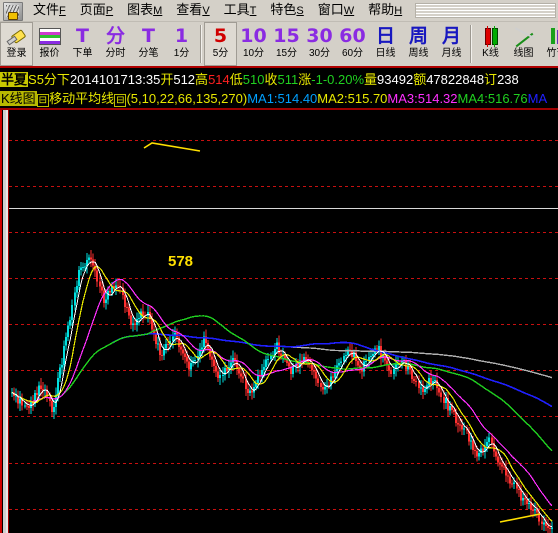 The width and height of the screenshot is (558, 533). What do you see at coordinates (140, 9) in the screenshot?
I see `menu-chart-label: 图表` at bounding box center [140, 9].